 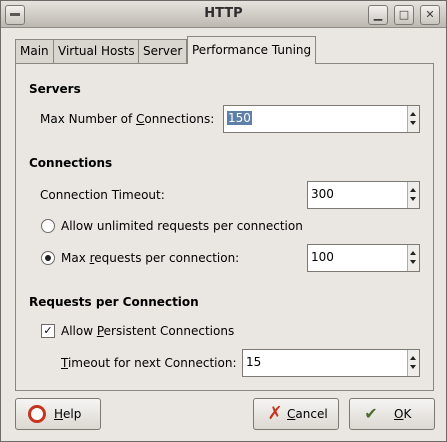 What do you see at coordinates (363, 258) in the screenshot?
I see `max-requests-spinner: 100` at bounding box center [363, 258].